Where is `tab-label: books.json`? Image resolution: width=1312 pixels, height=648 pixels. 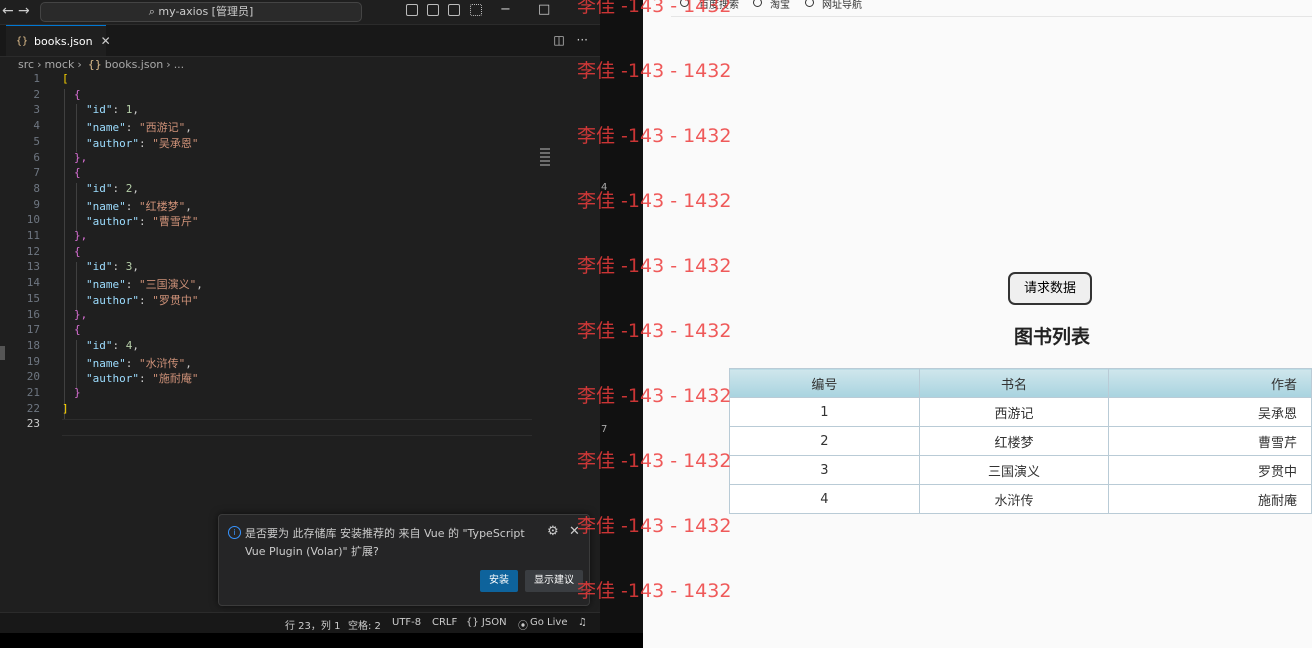
tab-label: books.json is located at coordinates (63, 41).